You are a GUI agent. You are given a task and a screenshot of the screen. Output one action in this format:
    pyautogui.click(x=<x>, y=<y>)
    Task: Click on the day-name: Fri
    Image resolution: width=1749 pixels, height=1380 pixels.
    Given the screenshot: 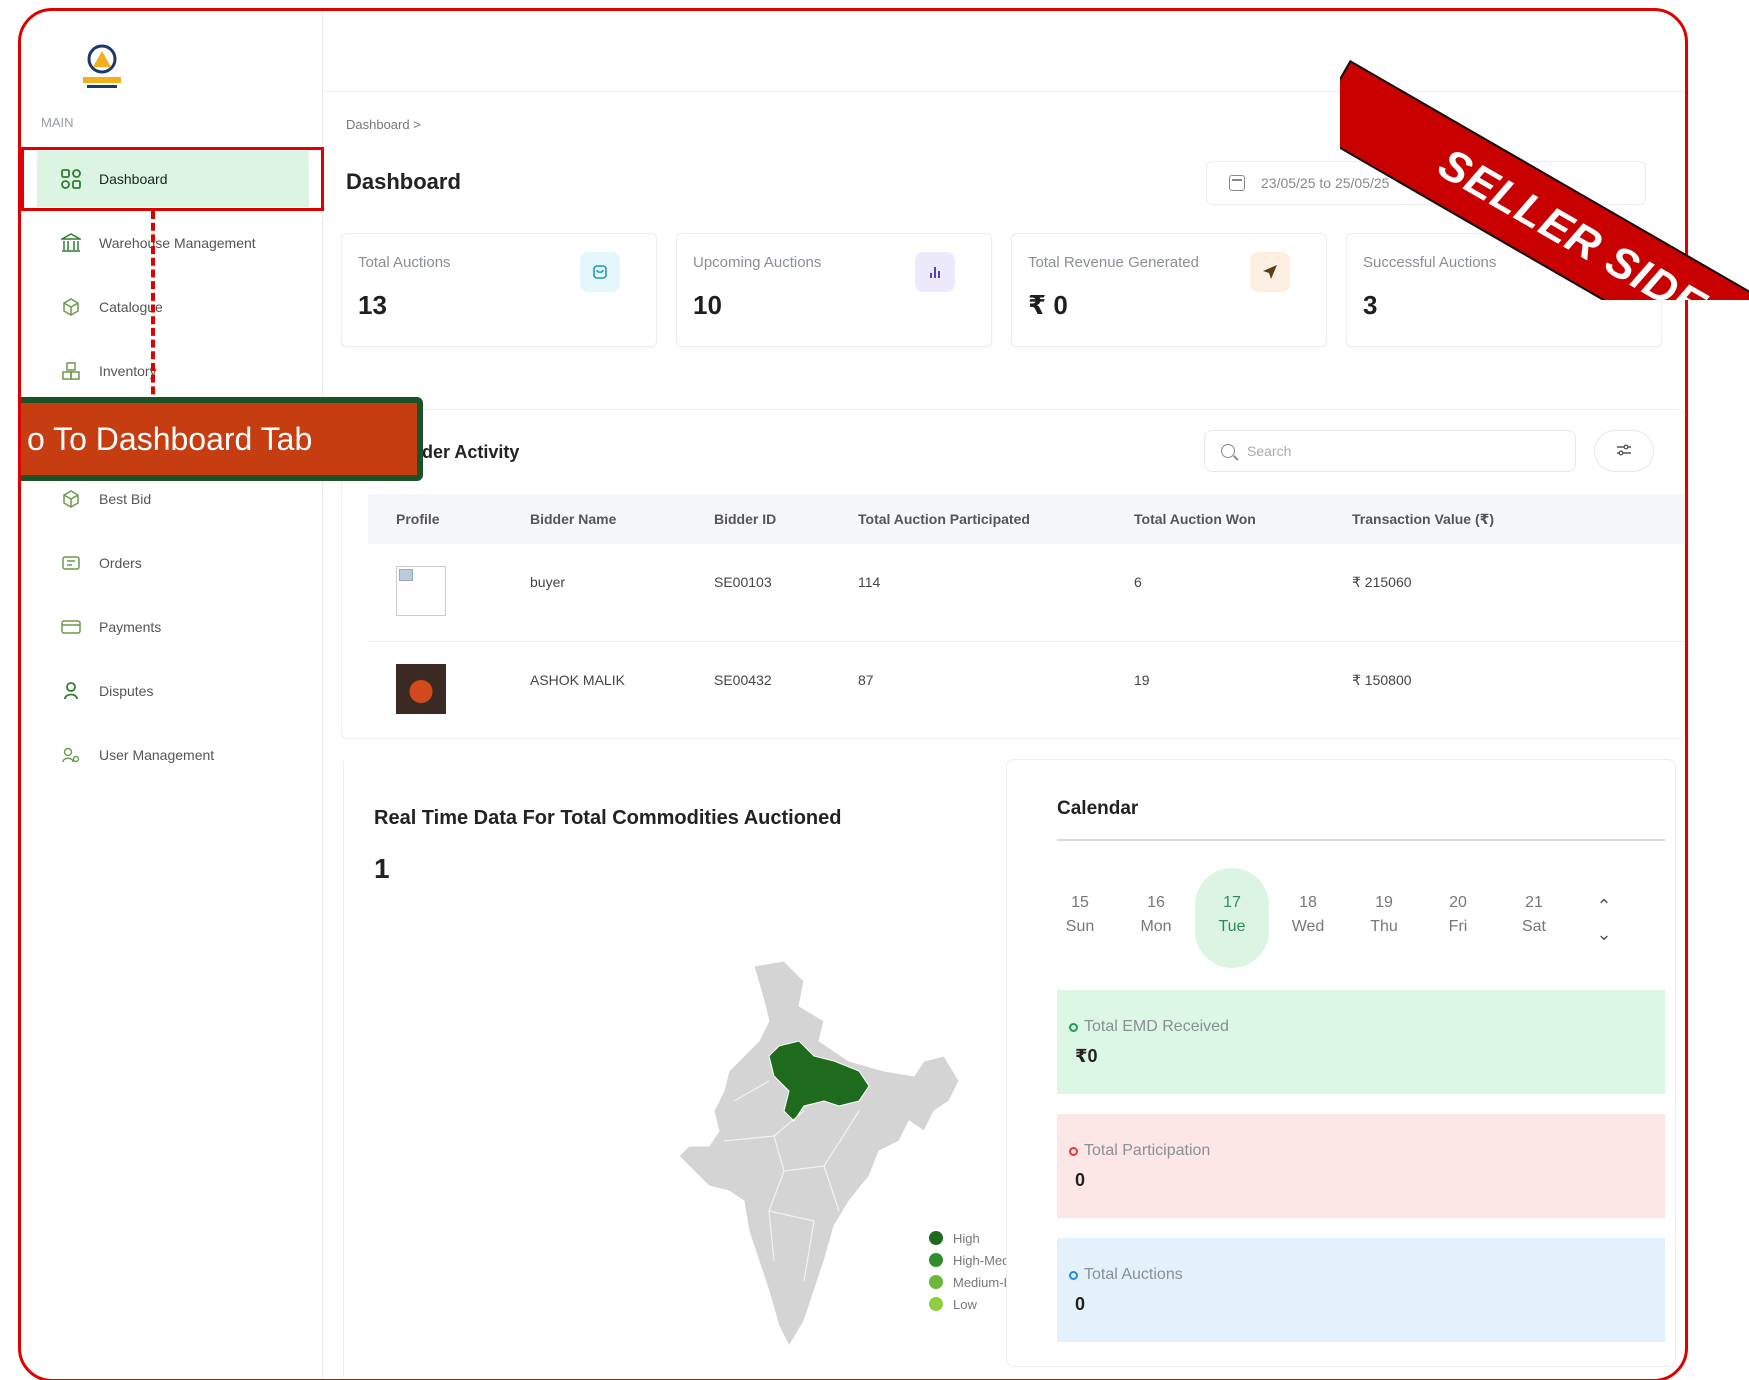 What is the action you would take?
    pyautogui.click(x=1458, y=926)
    